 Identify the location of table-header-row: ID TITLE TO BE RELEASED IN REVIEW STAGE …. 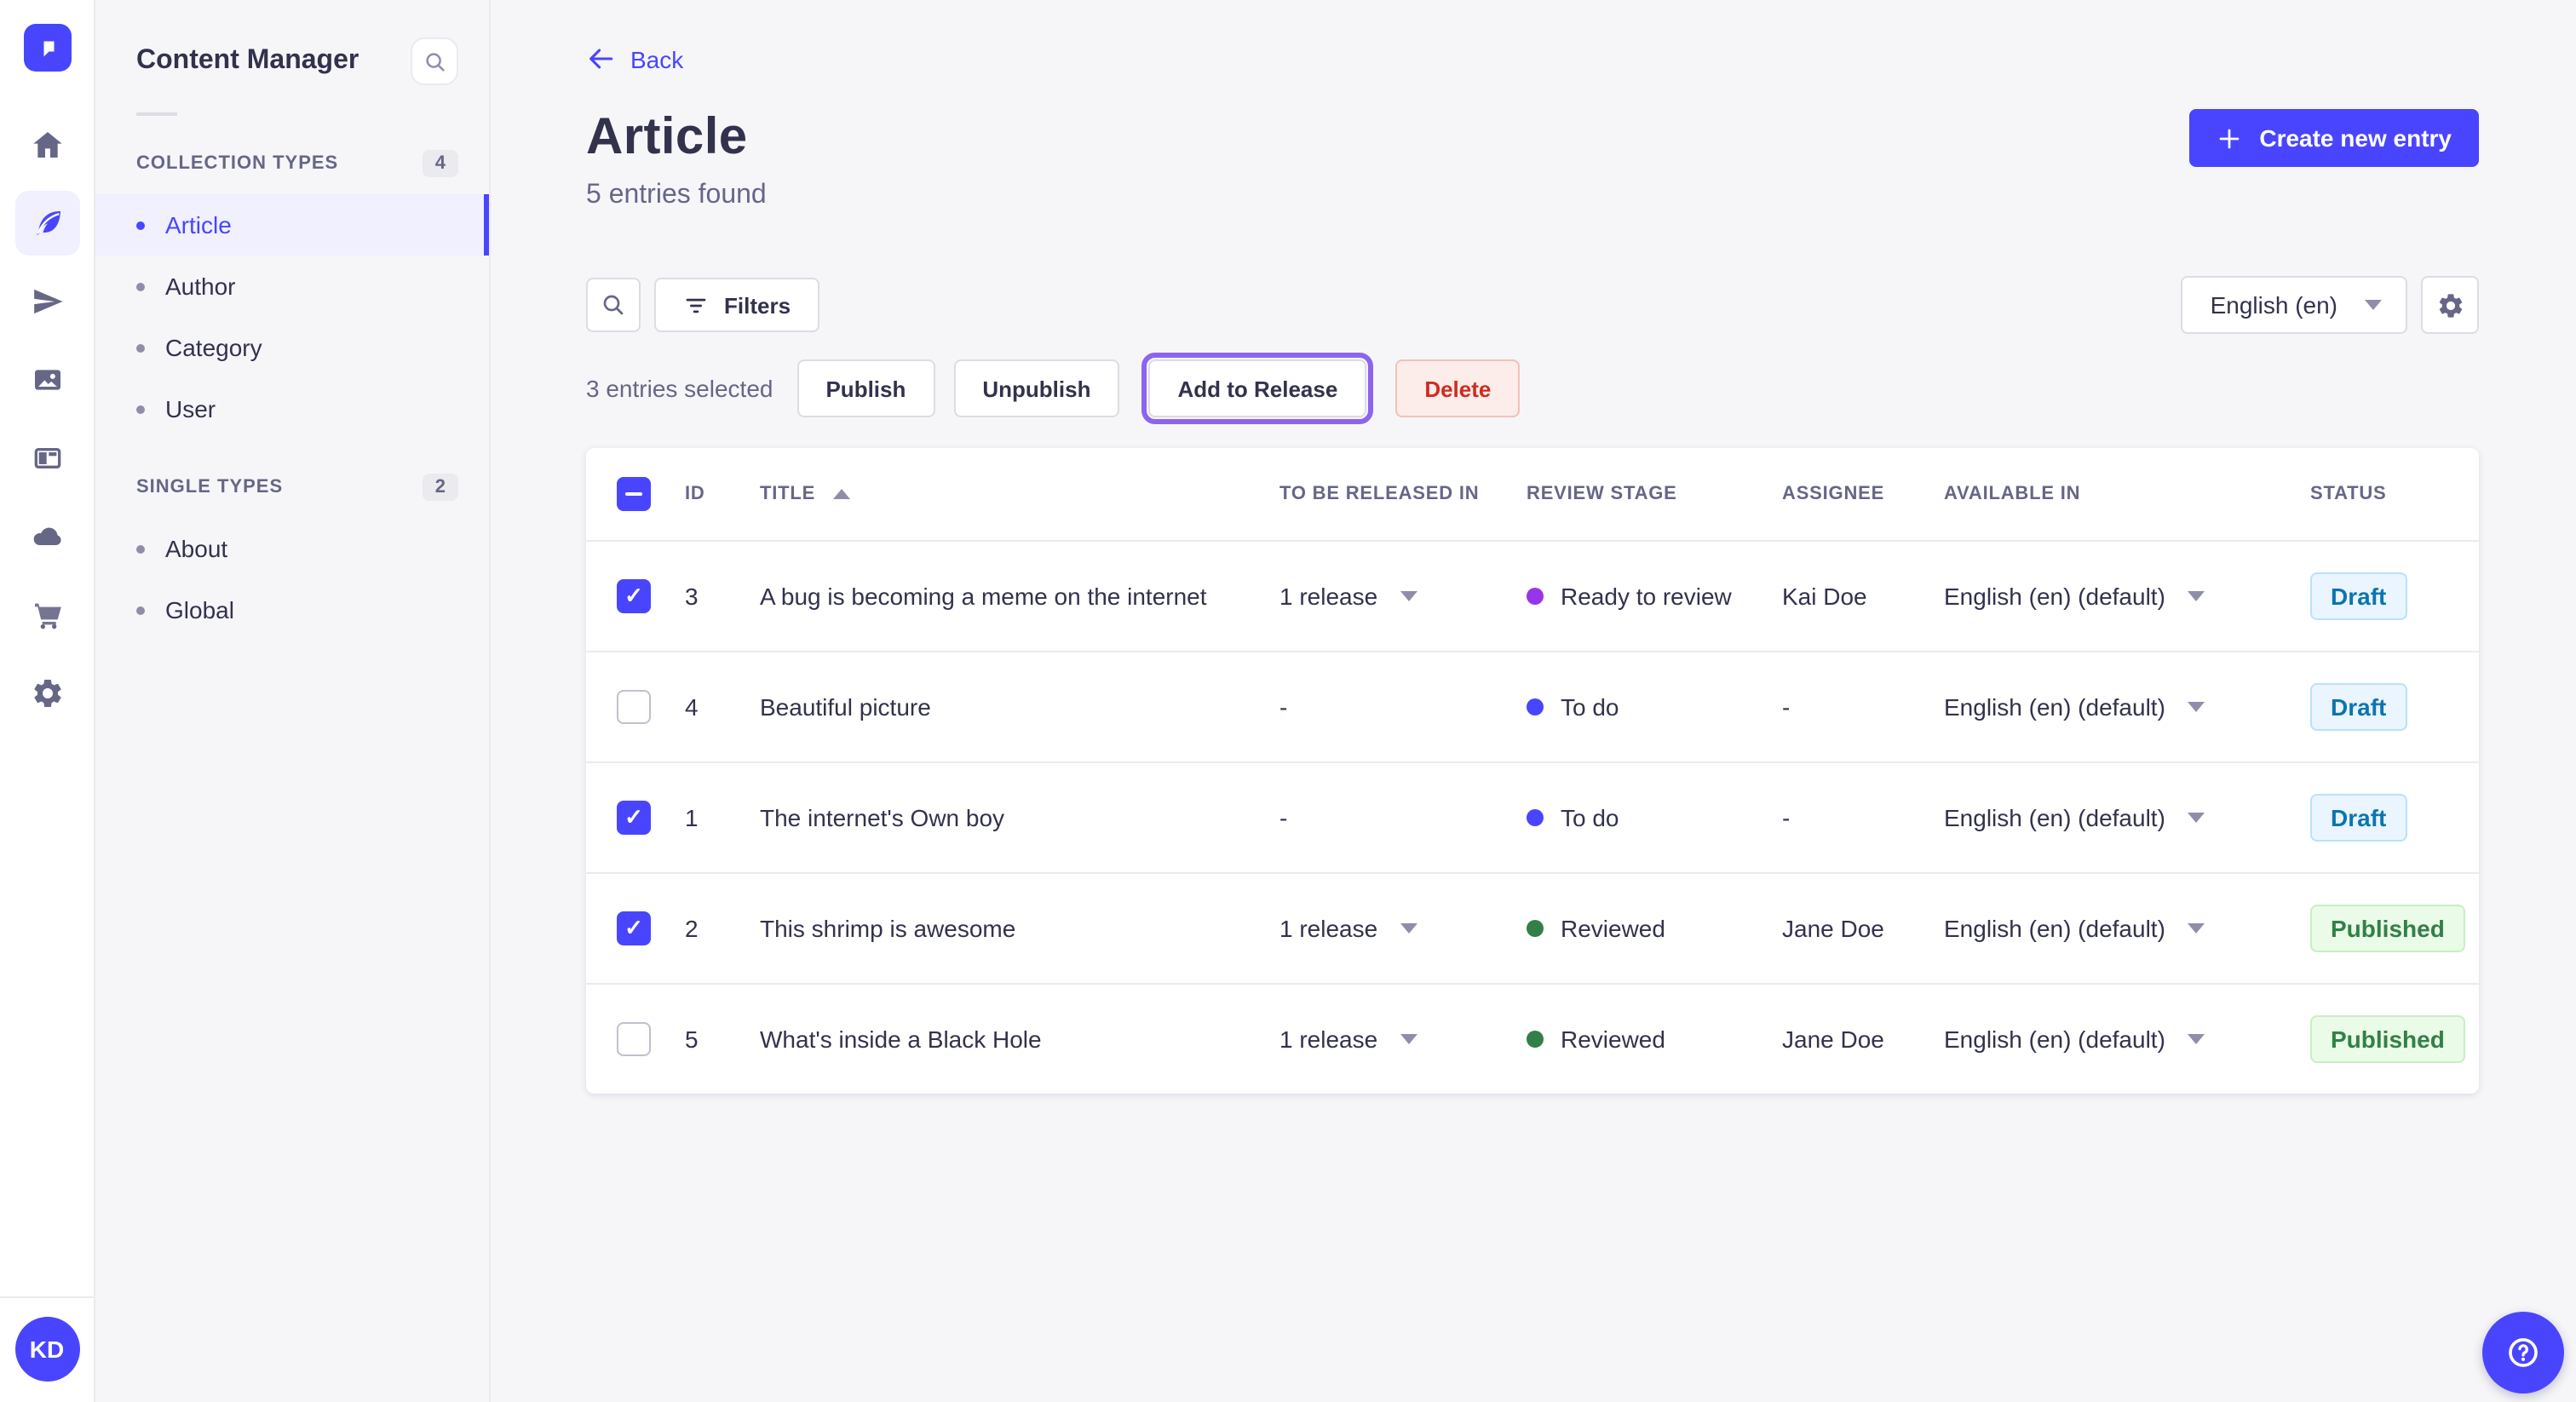
(1533, 494).